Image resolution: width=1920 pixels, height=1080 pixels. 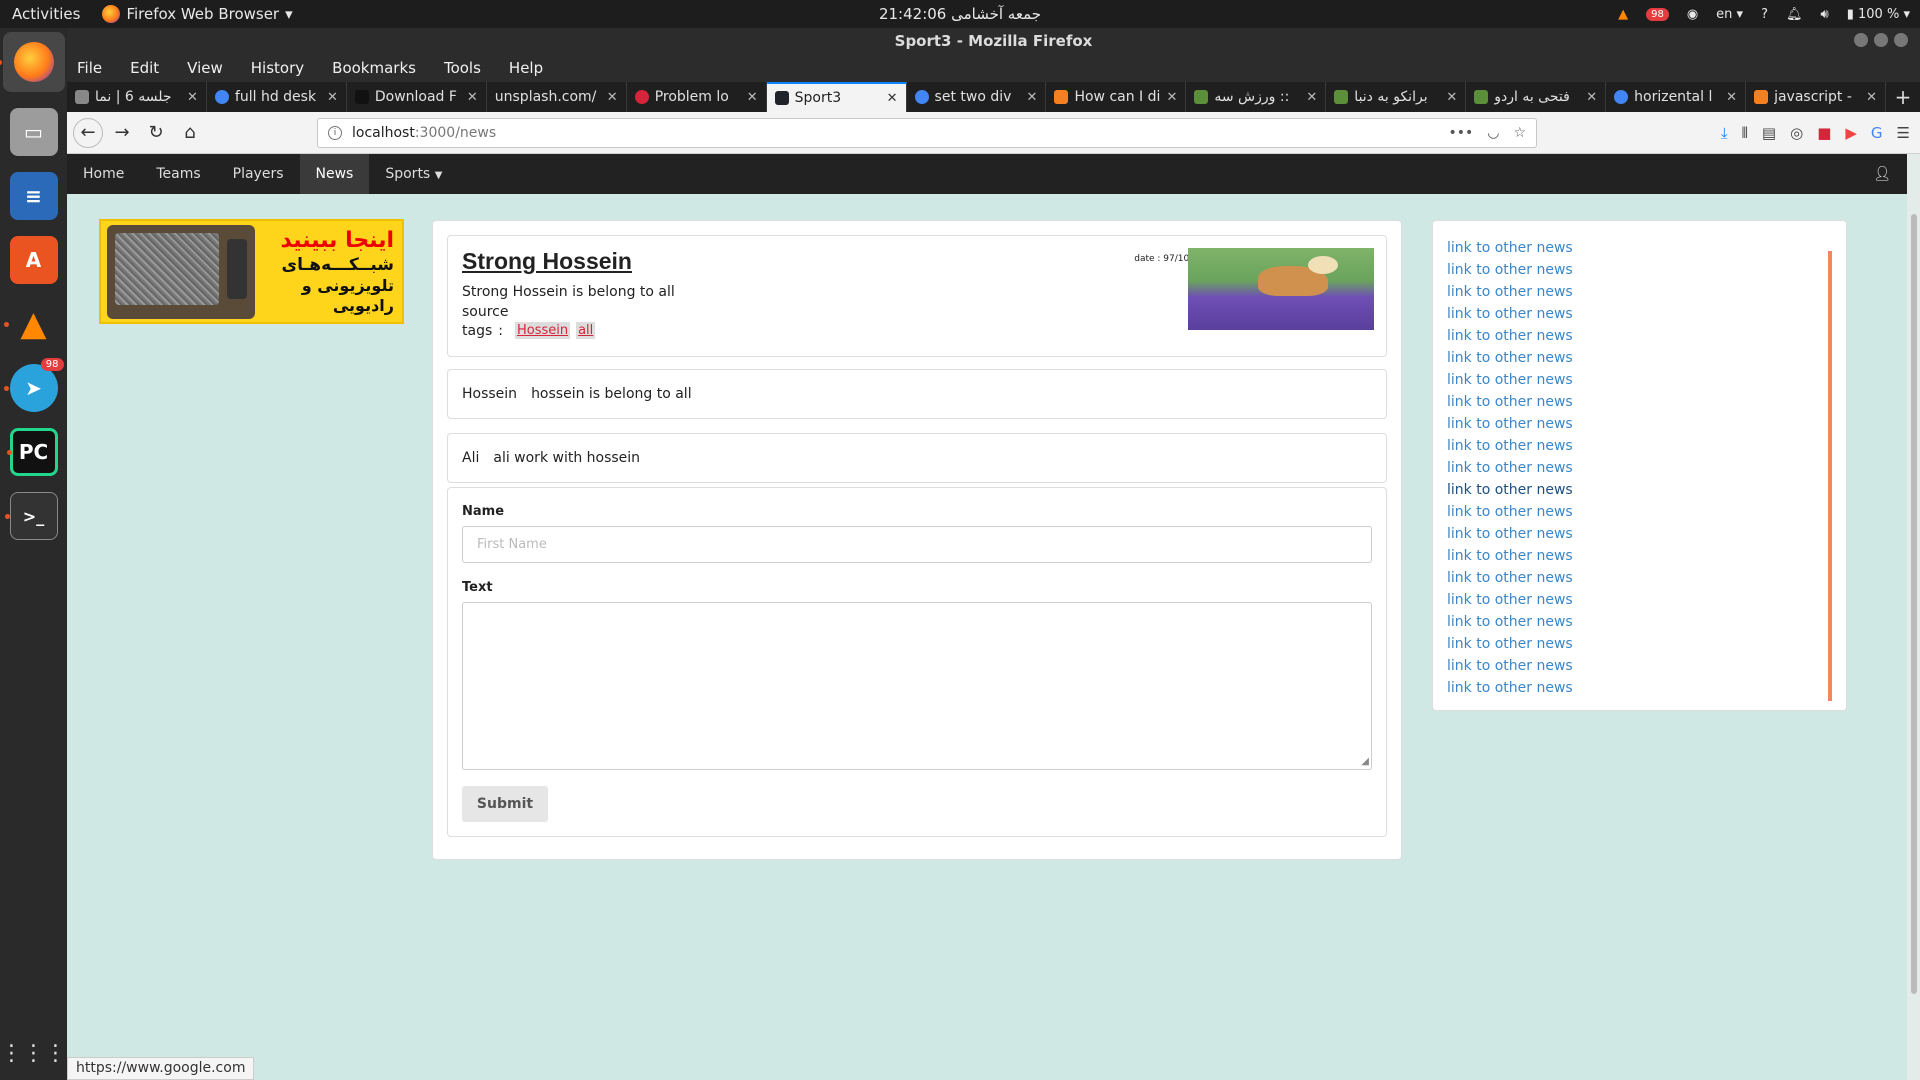 What do you see at coordinates (960, 14) in the screenshot?
I see `clock: 21:42:06 جمعه آخشامی` at bounding box center [960, 14].